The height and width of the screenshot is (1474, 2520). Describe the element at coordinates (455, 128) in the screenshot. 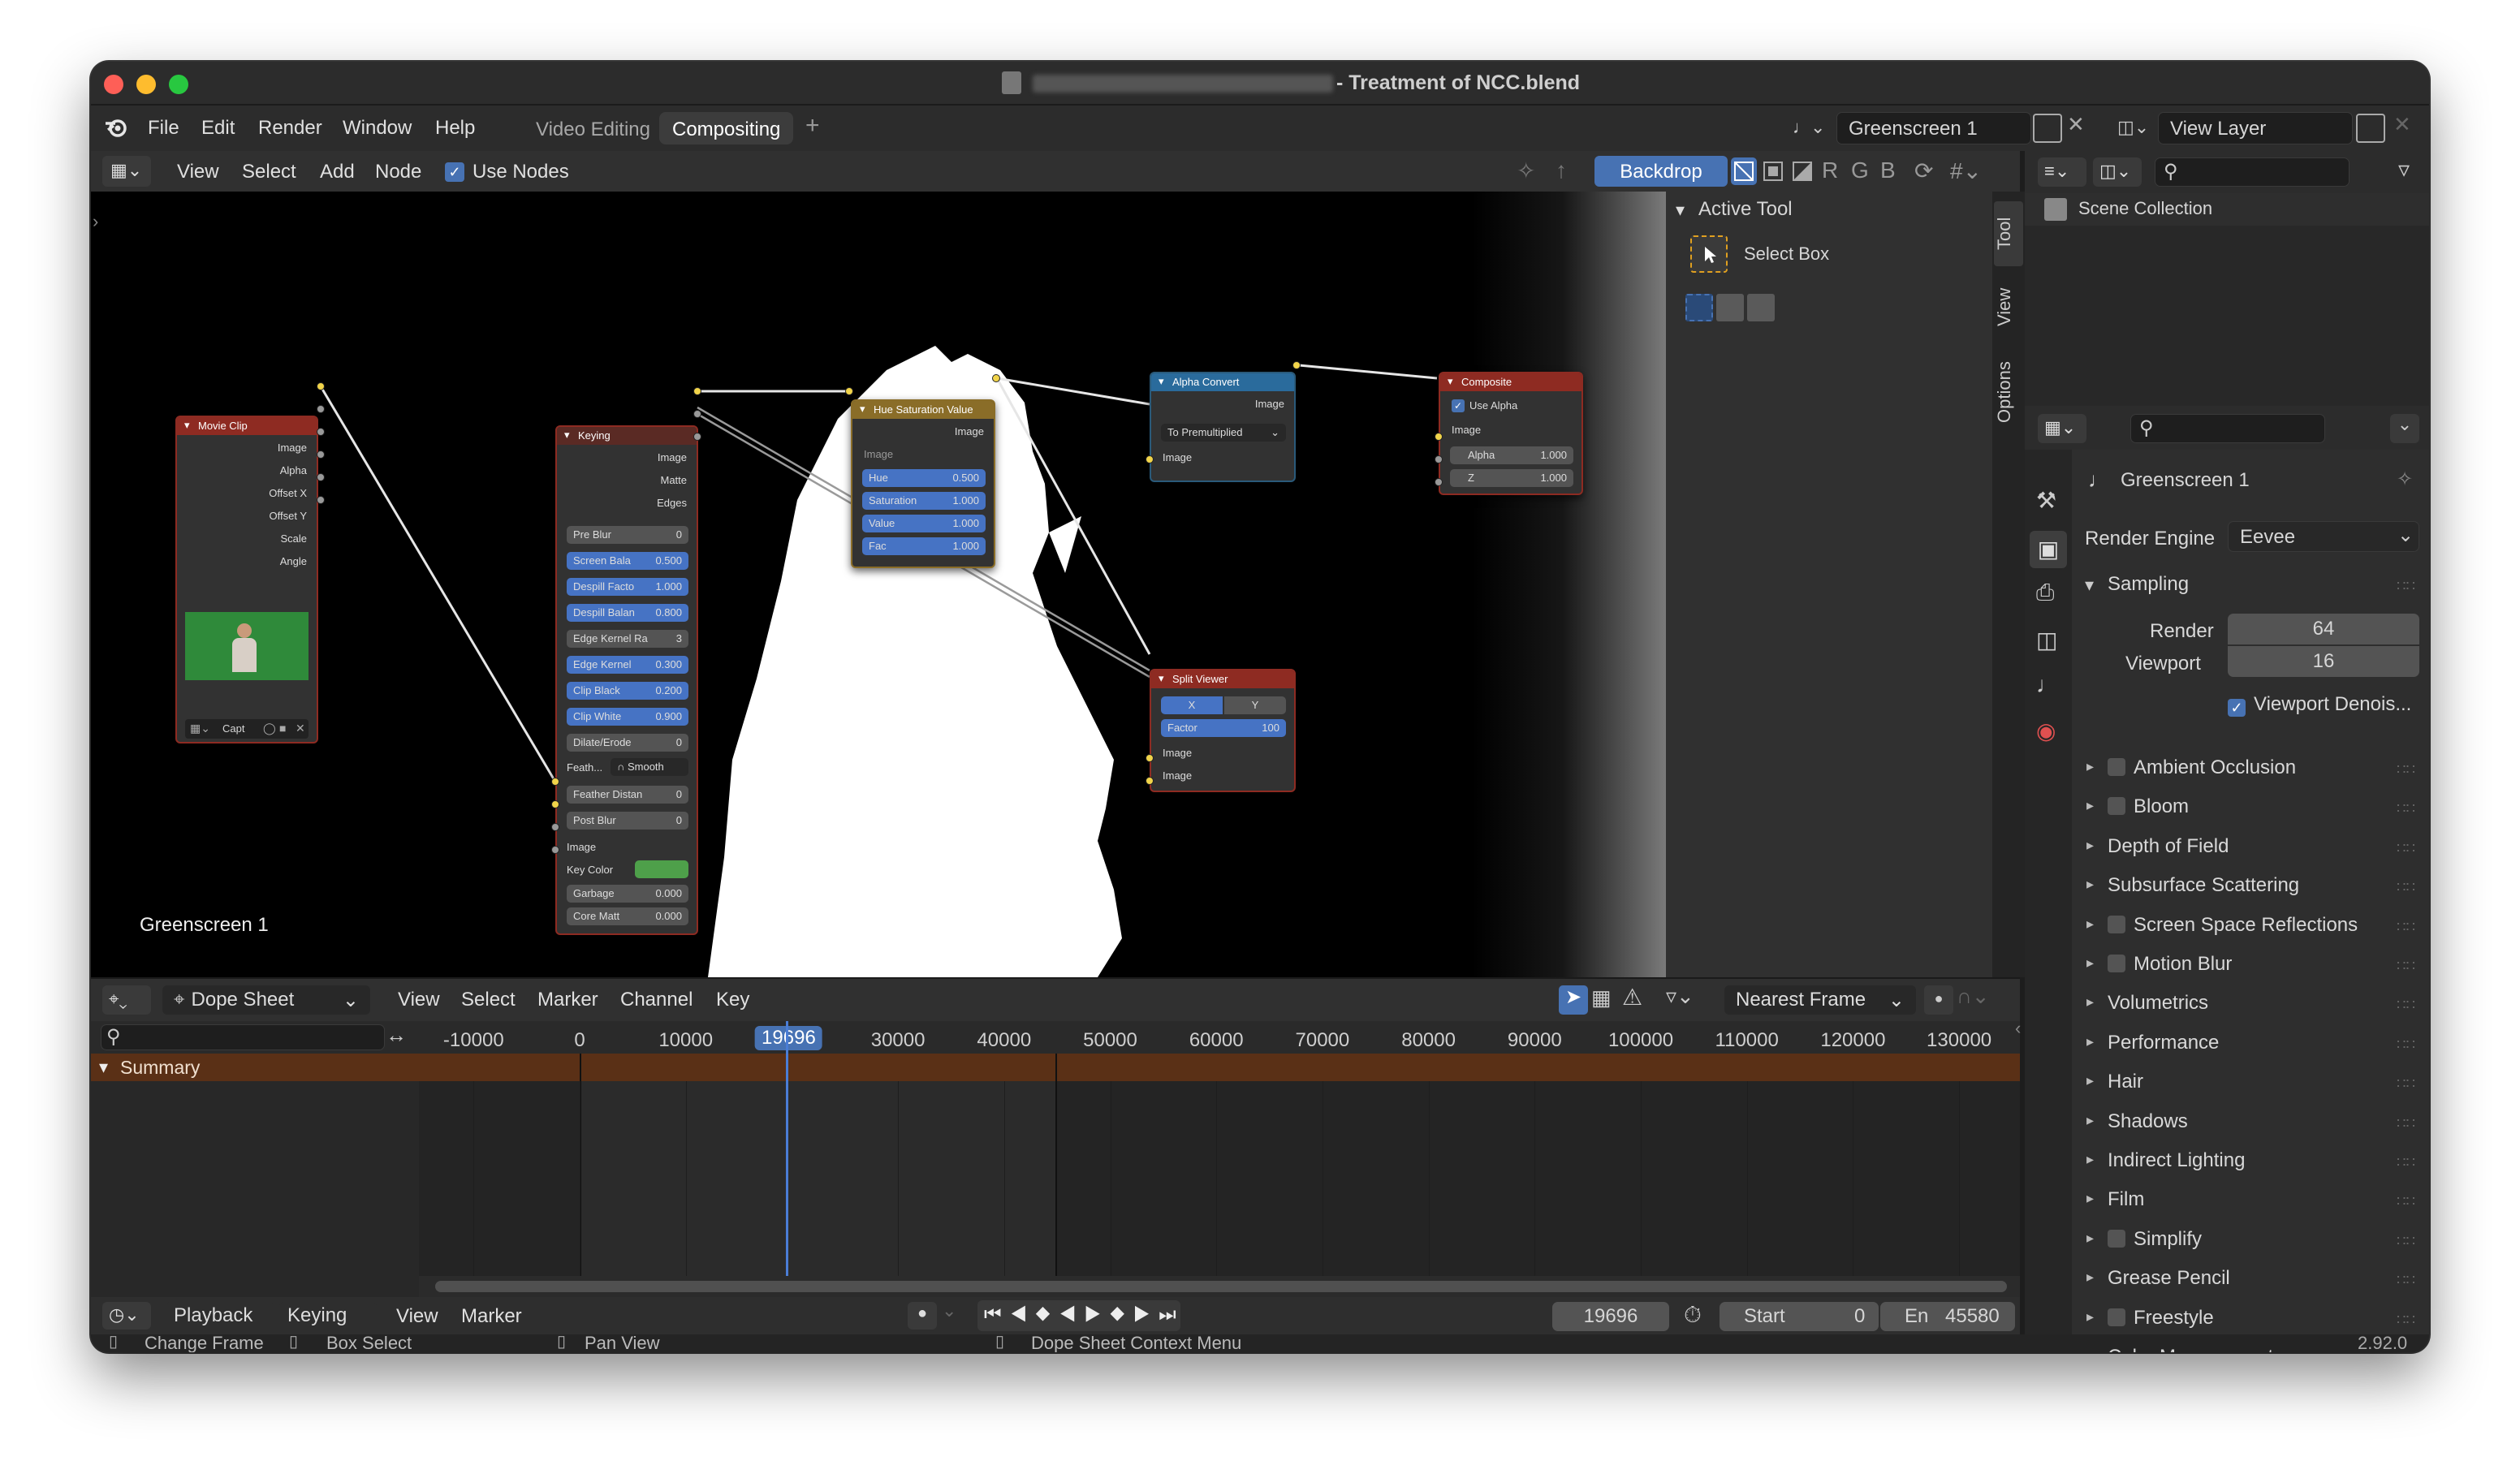

I see `menu-help: Help` at that location.